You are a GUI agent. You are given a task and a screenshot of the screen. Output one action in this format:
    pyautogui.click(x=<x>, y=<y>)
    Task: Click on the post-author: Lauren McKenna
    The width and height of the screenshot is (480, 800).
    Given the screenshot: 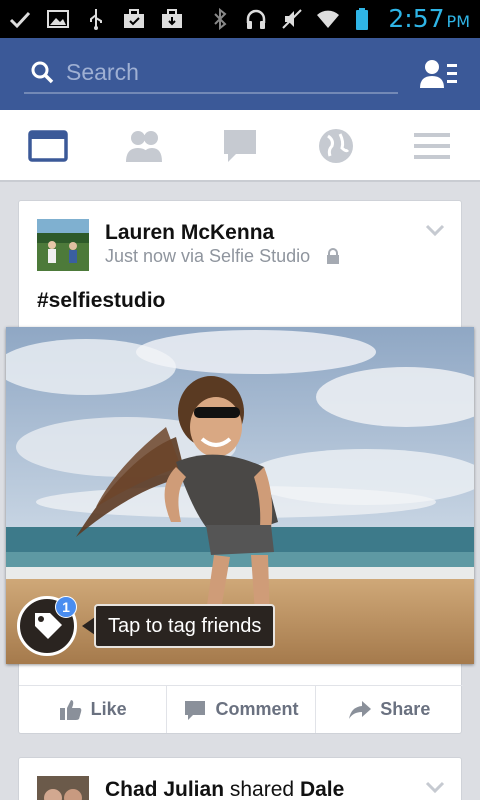 What is the action you would take?
    pyautogui.click(x=189, y=233)
    